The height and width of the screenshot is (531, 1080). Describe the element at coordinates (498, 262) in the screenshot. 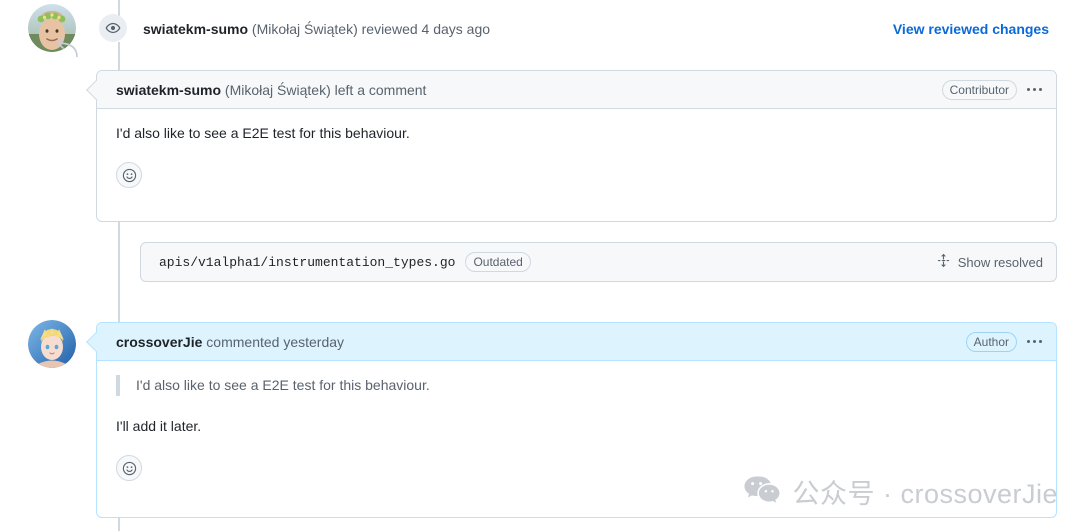

I see `outdated-badge: Outdated` at that location.